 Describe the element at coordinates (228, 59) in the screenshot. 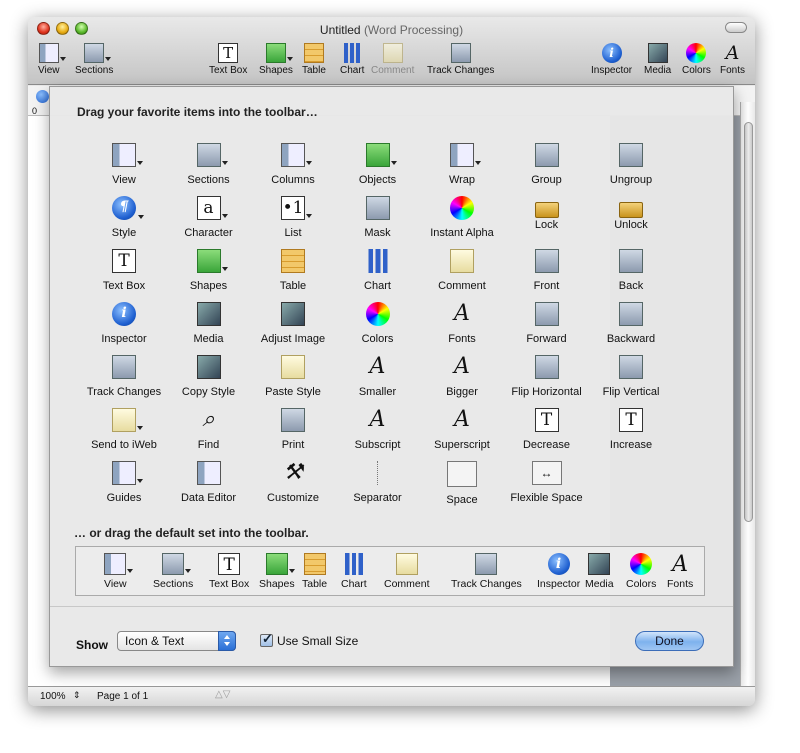

I see `toolbar-textbox-button: T Text Box` at that location.